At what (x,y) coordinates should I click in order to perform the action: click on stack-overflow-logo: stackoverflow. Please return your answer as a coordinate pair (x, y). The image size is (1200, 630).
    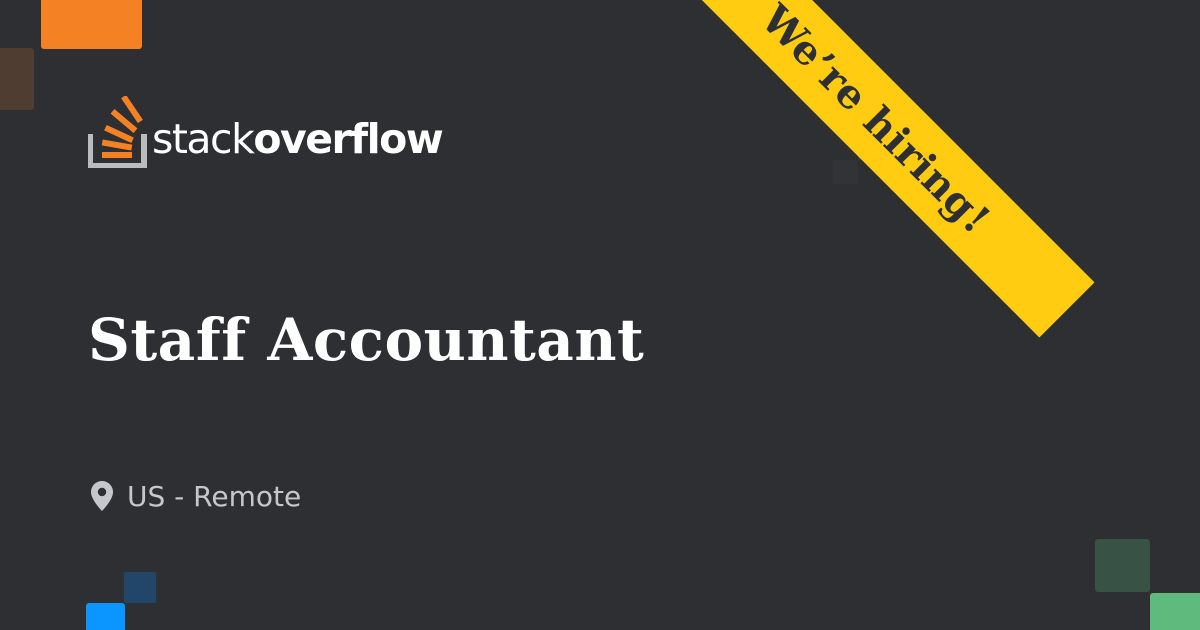
    Looking at the image, I should click on (266, 132).